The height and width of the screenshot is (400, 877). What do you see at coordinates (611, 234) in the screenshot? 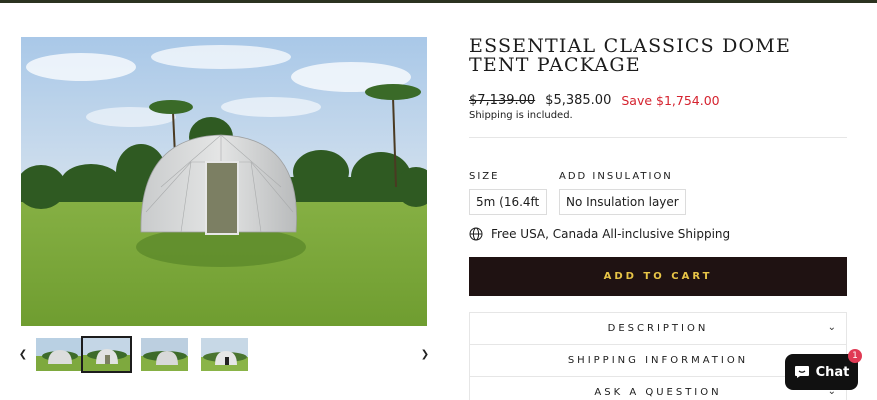
I see `free-shipping-text: Free USA, Canada All-inclusive Shipping` at bounding box center [611, 234].